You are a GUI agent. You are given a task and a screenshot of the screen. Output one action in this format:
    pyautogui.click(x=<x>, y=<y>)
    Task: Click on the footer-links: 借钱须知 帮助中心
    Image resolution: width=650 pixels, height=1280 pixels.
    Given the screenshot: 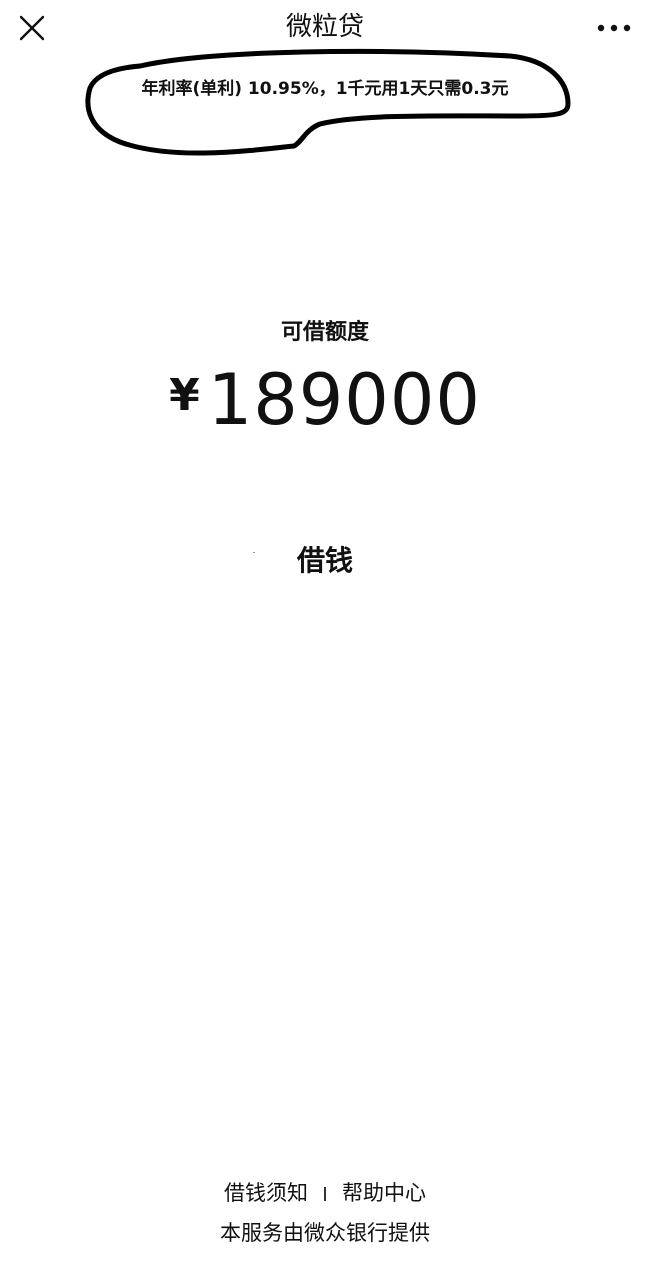 What is the action you would take?
    pyautogui.click(x=325, y=1193)
    